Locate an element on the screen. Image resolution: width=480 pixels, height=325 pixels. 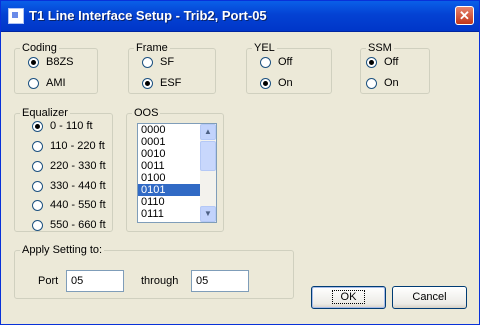
yel-label: YEL is located at coordinates (264, 48).